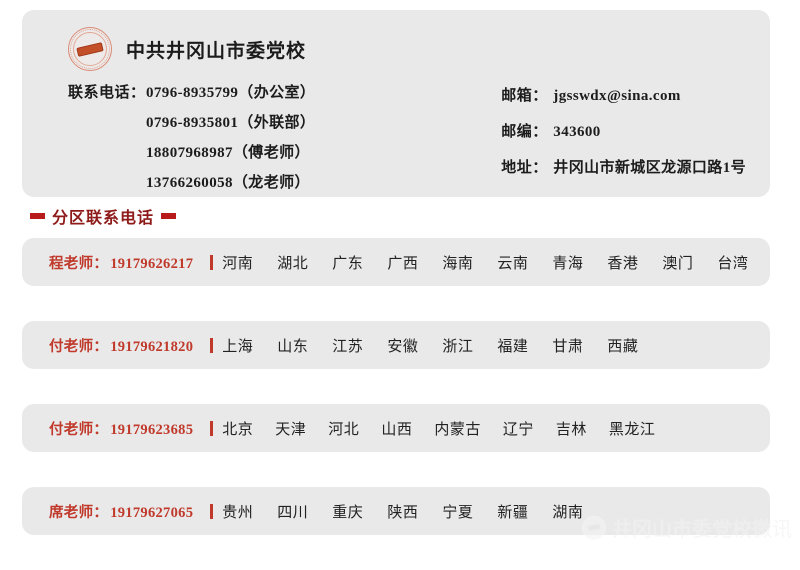 The height and width of the screenshot is (570, 800). Describe the element at coordinates (271, 183) in the screenshot. I see `phone-note: （龙老师）` at that location.